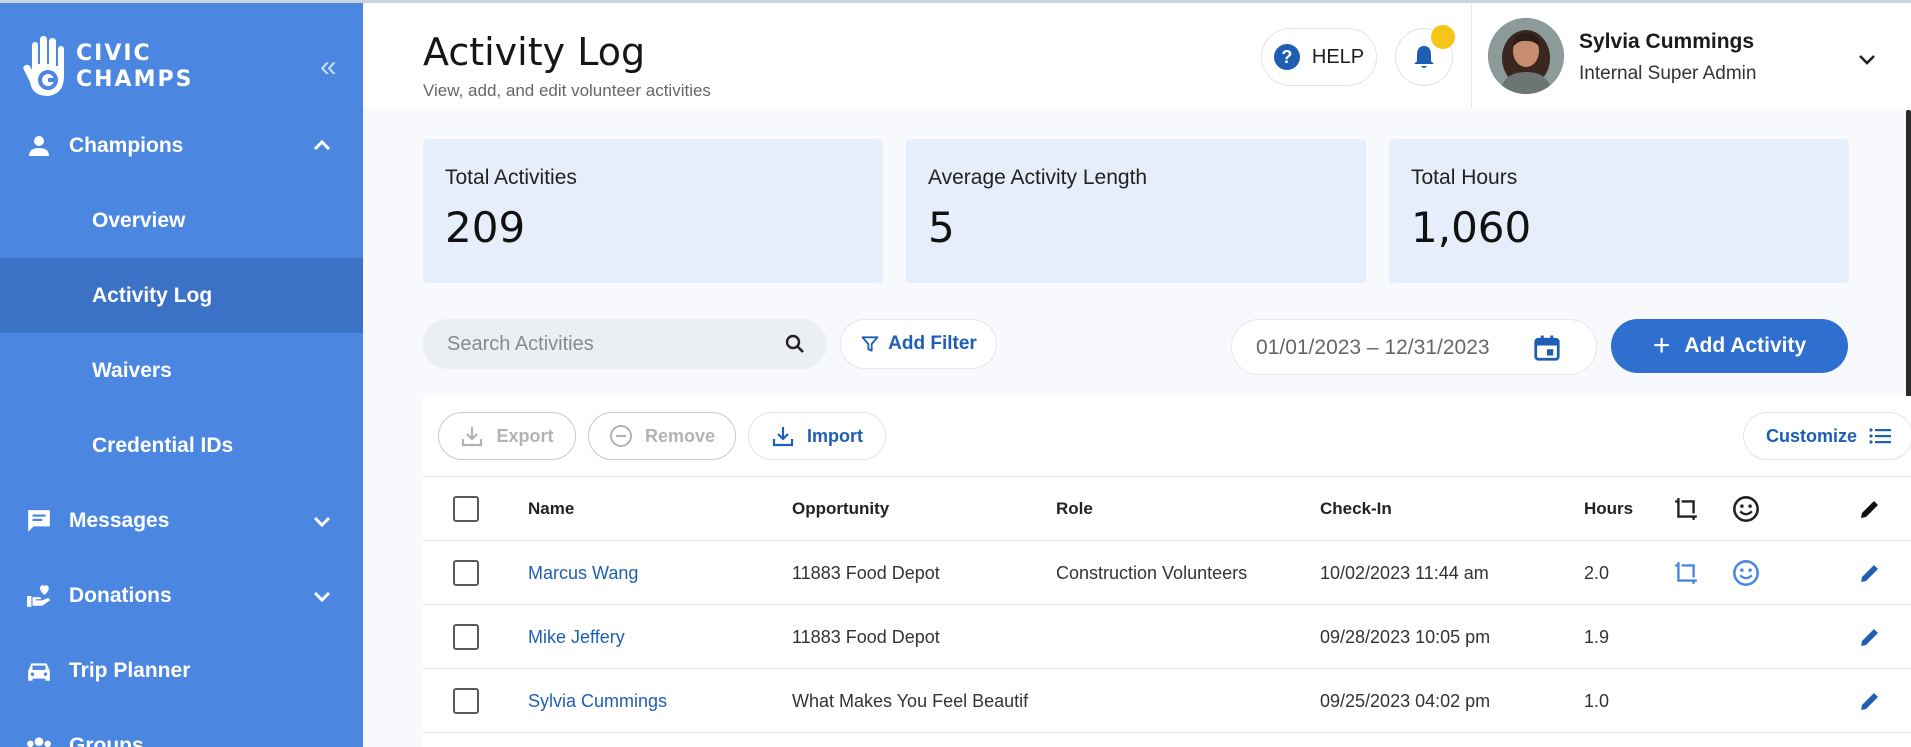 The width and height of the screenshot is (1911, 747). I want to click on chat-icon, so click(39, 521).